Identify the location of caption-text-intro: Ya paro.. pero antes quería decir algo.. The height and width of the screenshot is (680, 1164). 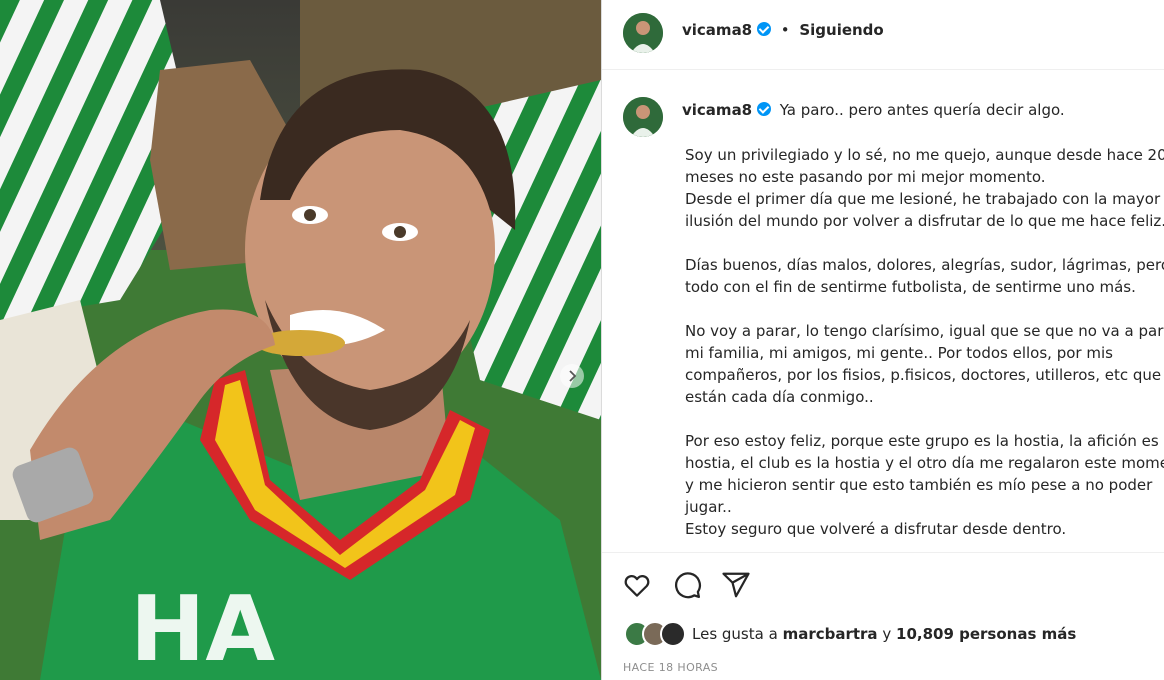
(922, 110).